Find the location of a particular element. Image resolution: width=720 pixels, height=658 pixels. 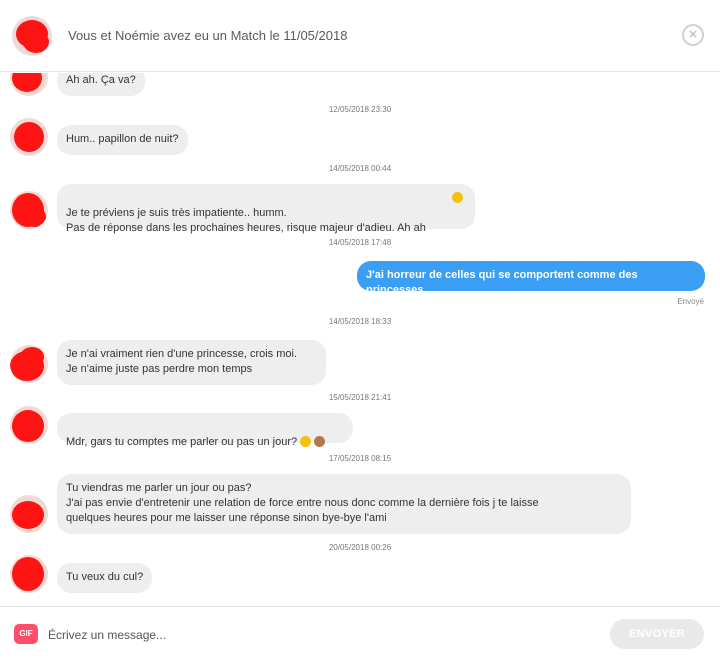

close-icon: × is located at coordinates (693, 35).